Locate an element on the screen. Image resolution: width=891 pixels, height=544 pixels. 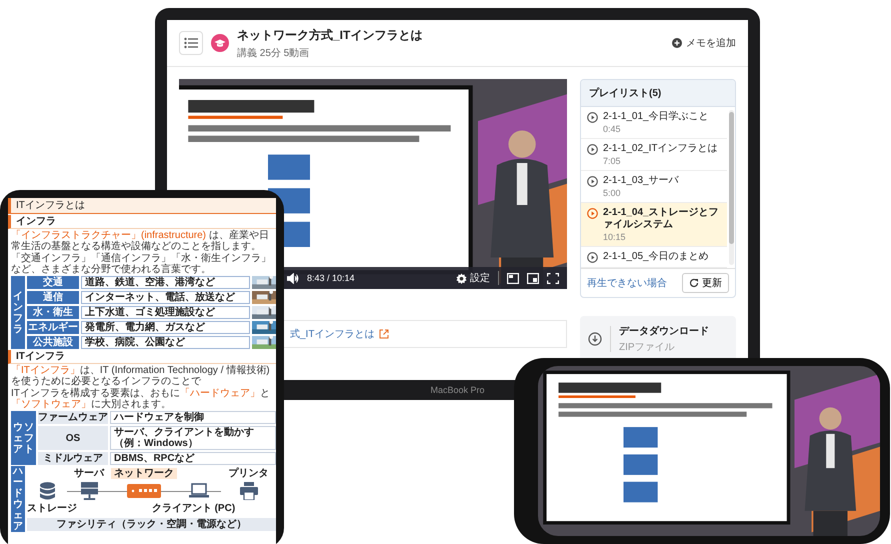
printer-icon is located at coordinates (249, 491).